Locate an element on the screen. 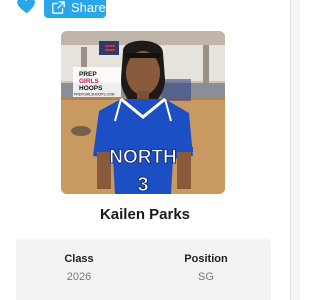 The image size is (320, 300). class-label: Class is located at coordinates (79, 259).